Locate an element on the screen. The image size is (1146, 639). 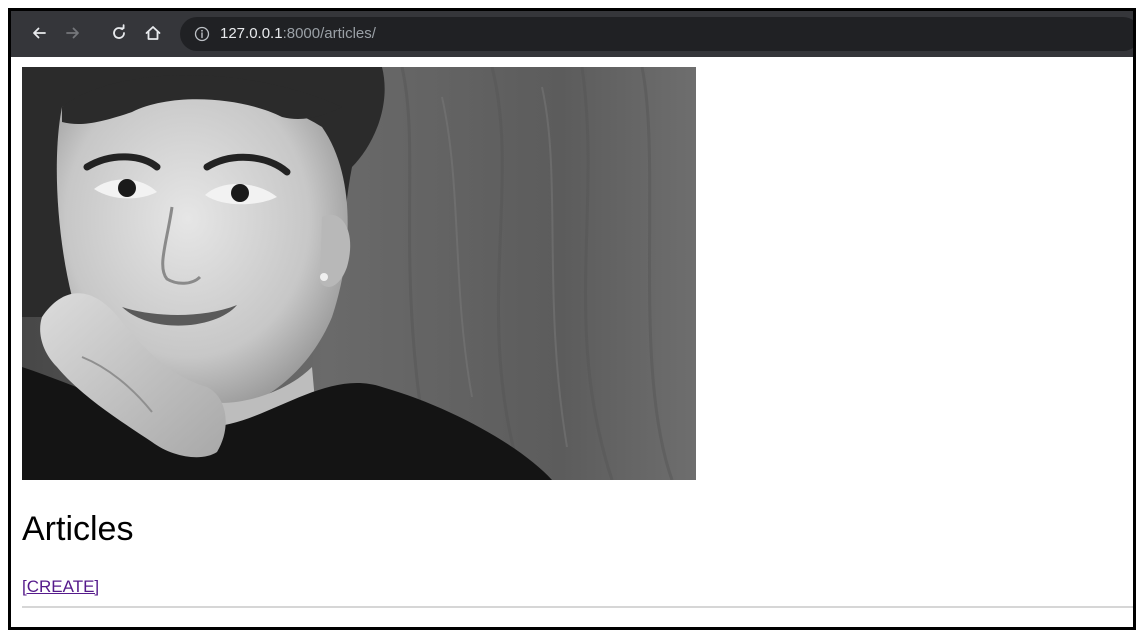
page-title: Articles is located at coordinates (78, 529).